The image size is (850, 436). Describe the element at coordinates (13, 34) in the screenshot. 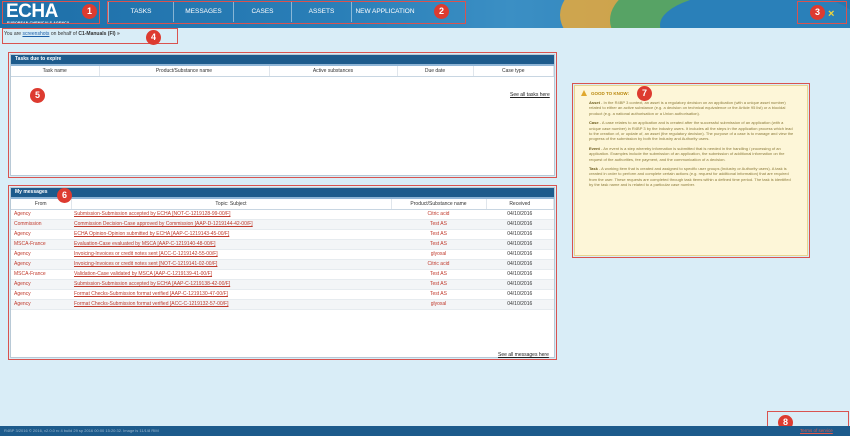

I see `userbar-prefix: You are` at that location.